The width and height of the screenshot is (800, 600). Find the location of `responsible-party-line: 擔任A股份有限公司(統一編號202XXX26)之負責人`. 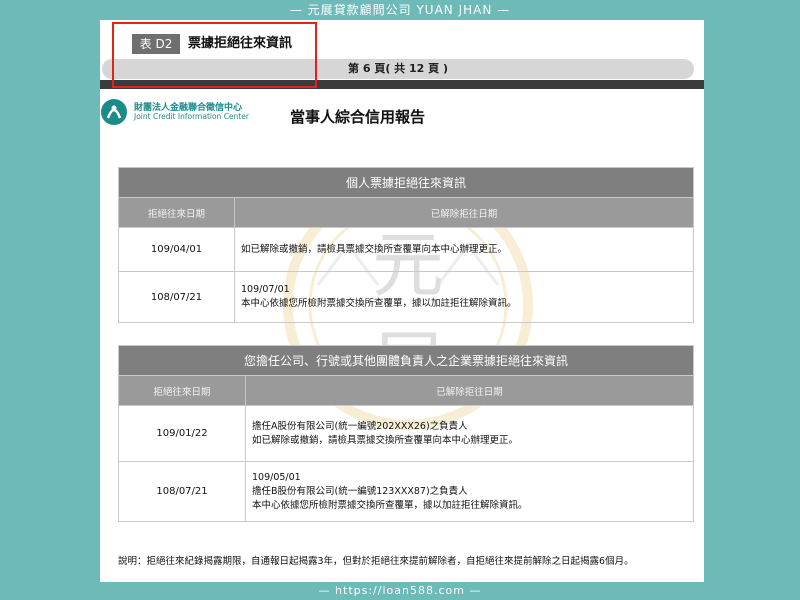

responsible-party-line: 擔任A股份有限公司(統一編號202XXX26)之負責人 is located at coordinates (360, 426).